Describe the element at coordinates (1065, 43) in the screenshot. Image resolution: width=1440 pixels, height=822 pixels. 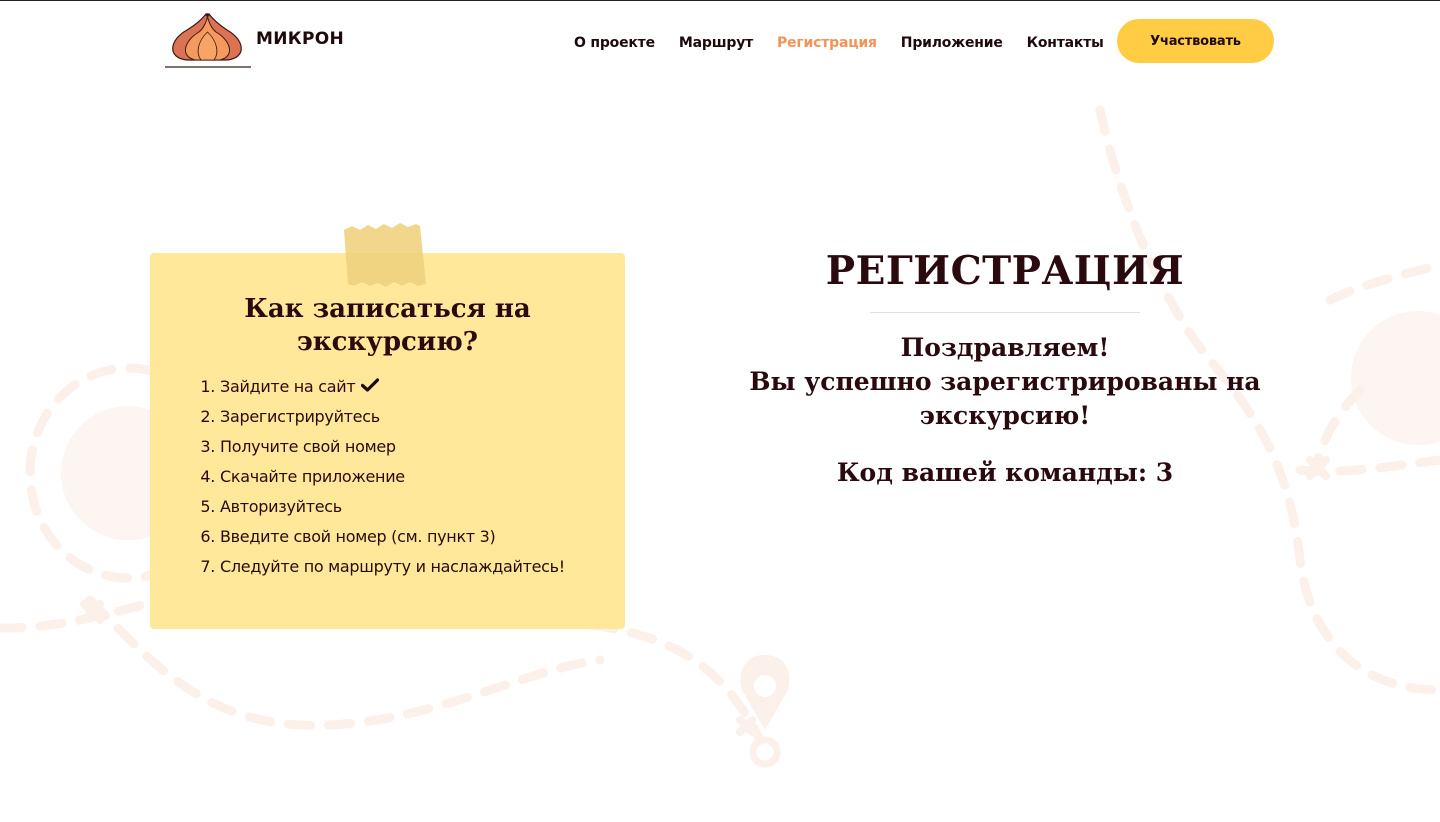
I see `nav-link-contacts: Контакты` at that location.